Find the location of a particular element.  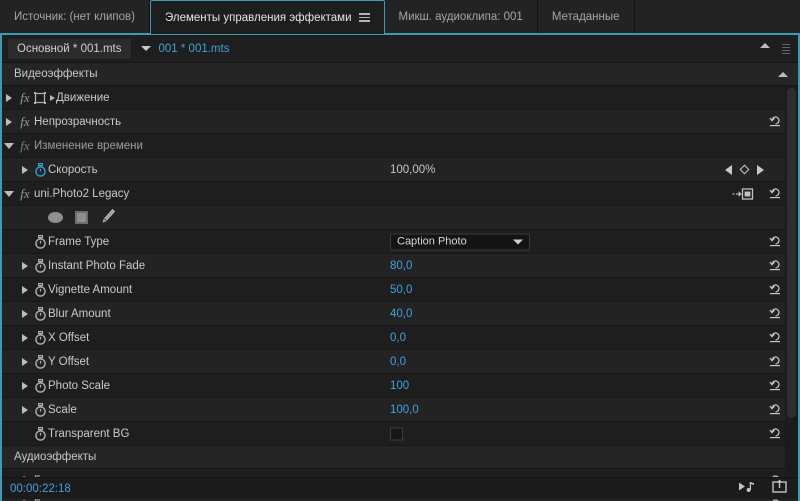

breadcrumb-sequence: Основной * 001.mts is located at coordinates (69, 48).